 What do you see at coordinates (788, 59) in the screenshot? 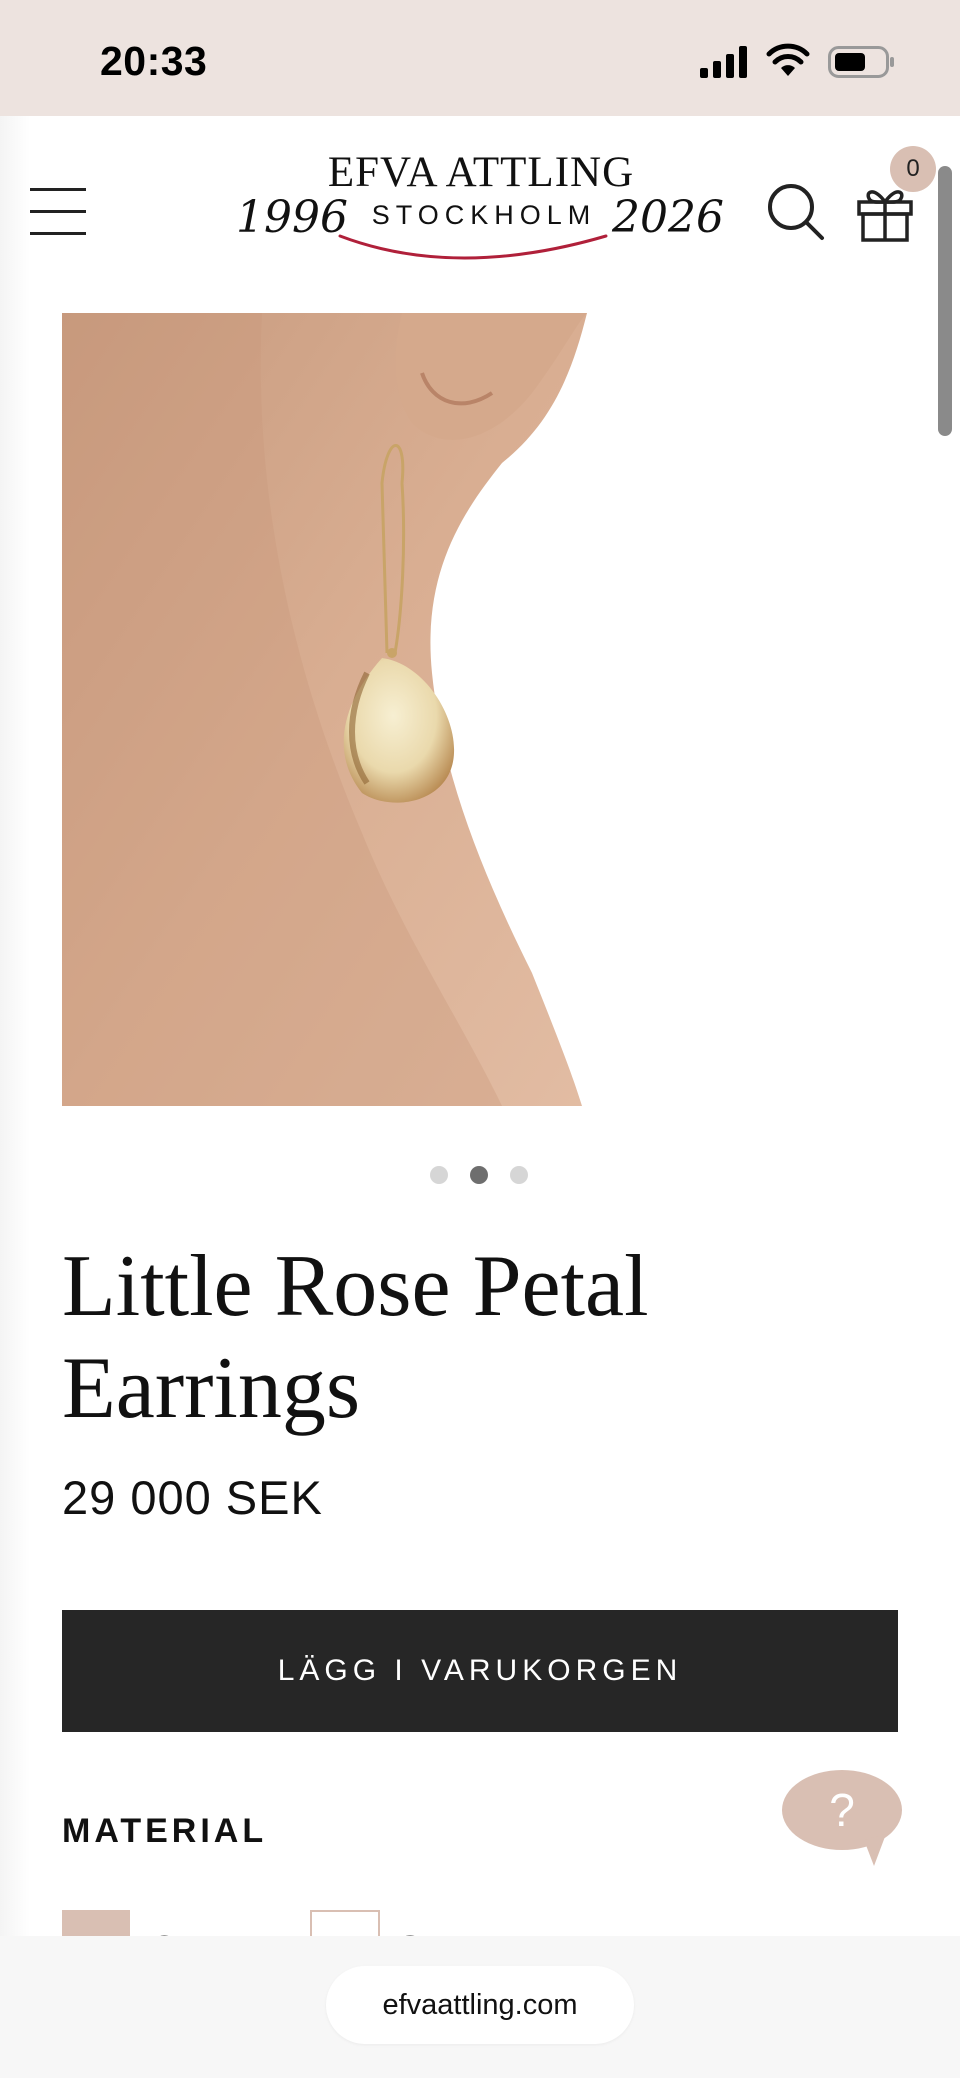
I see `wifi-icon` at bounding box center [788, 59].